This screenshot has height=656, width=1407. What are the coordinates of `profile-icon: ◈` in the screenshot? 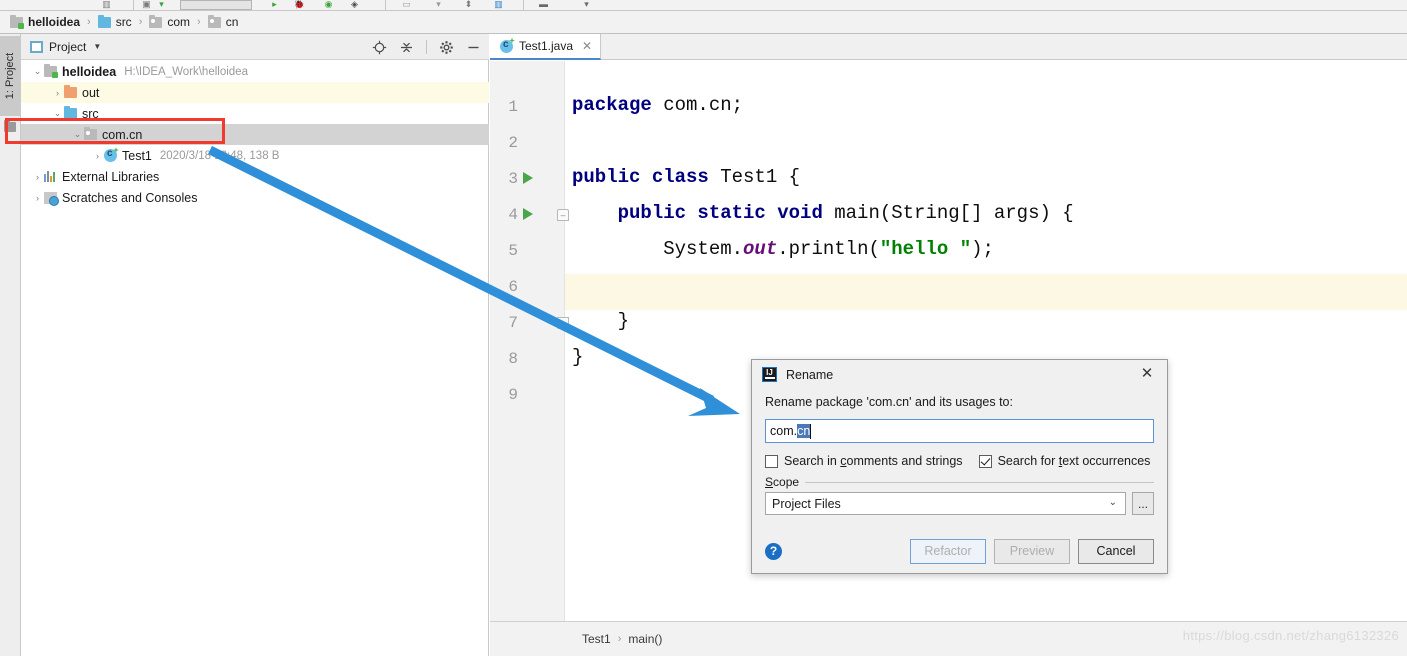 It's located at (354, 4).